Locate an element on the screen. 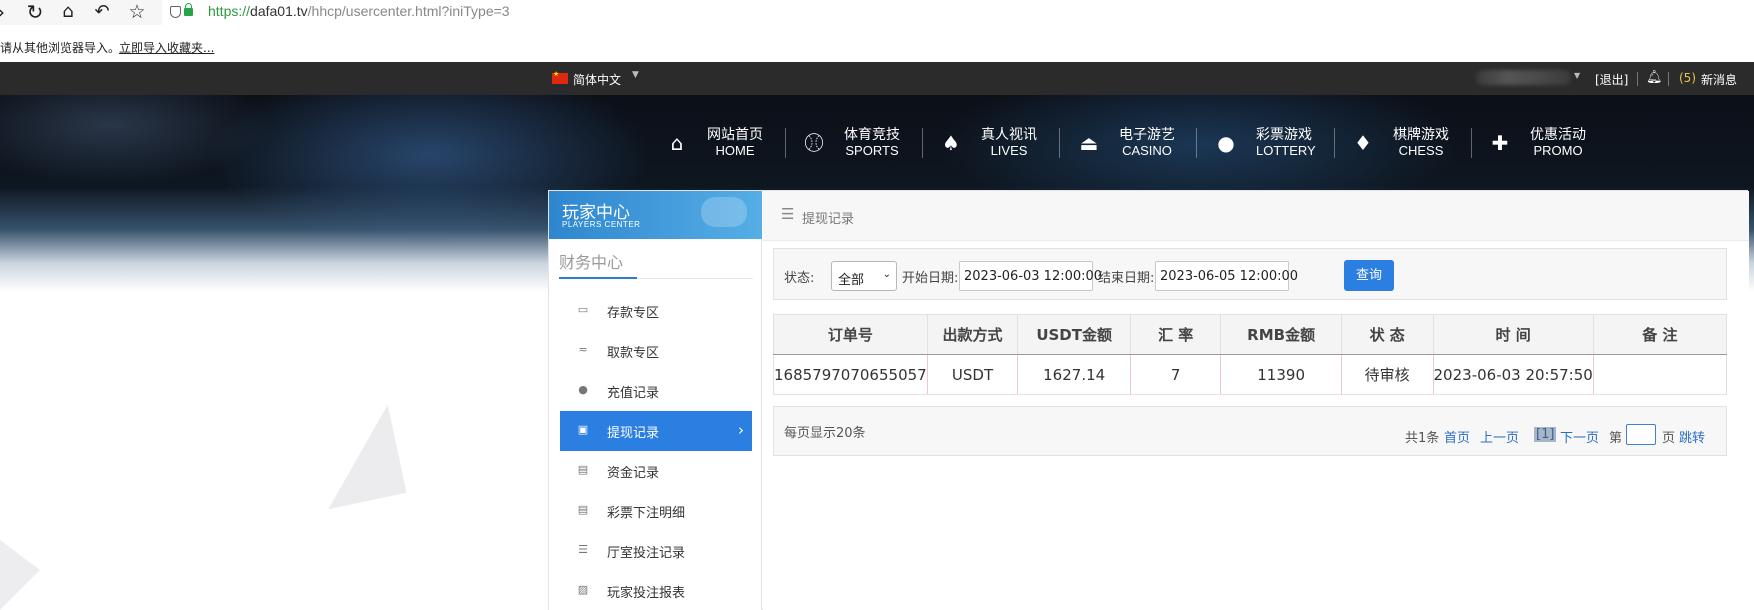  nav-promo: ✚ 优惠活动 PROMO is located at coordinates (1552, 142).